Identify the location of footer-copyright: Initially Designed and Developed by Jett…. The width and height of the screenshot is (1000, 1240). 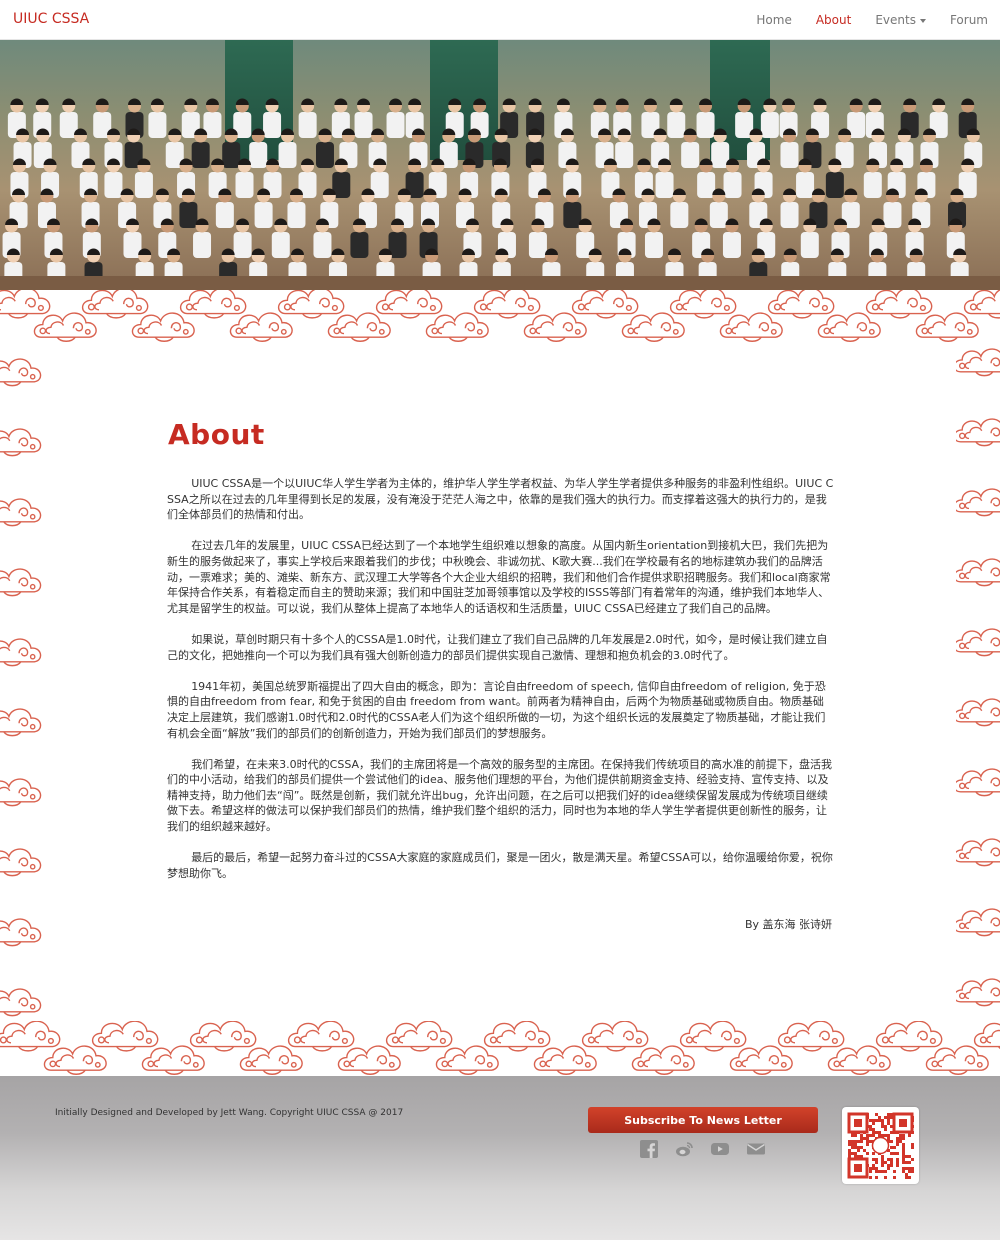
(229, 1113).